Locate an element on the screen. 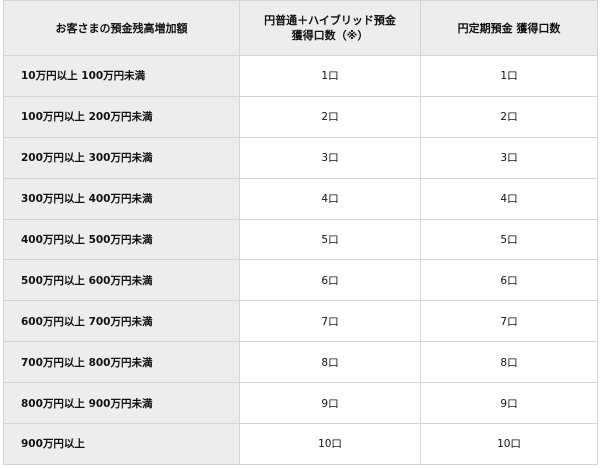 The width and height of the screenshot is (600, 468). ordinary-hybrid-count: 4口 is located at coordinates (330, 198).